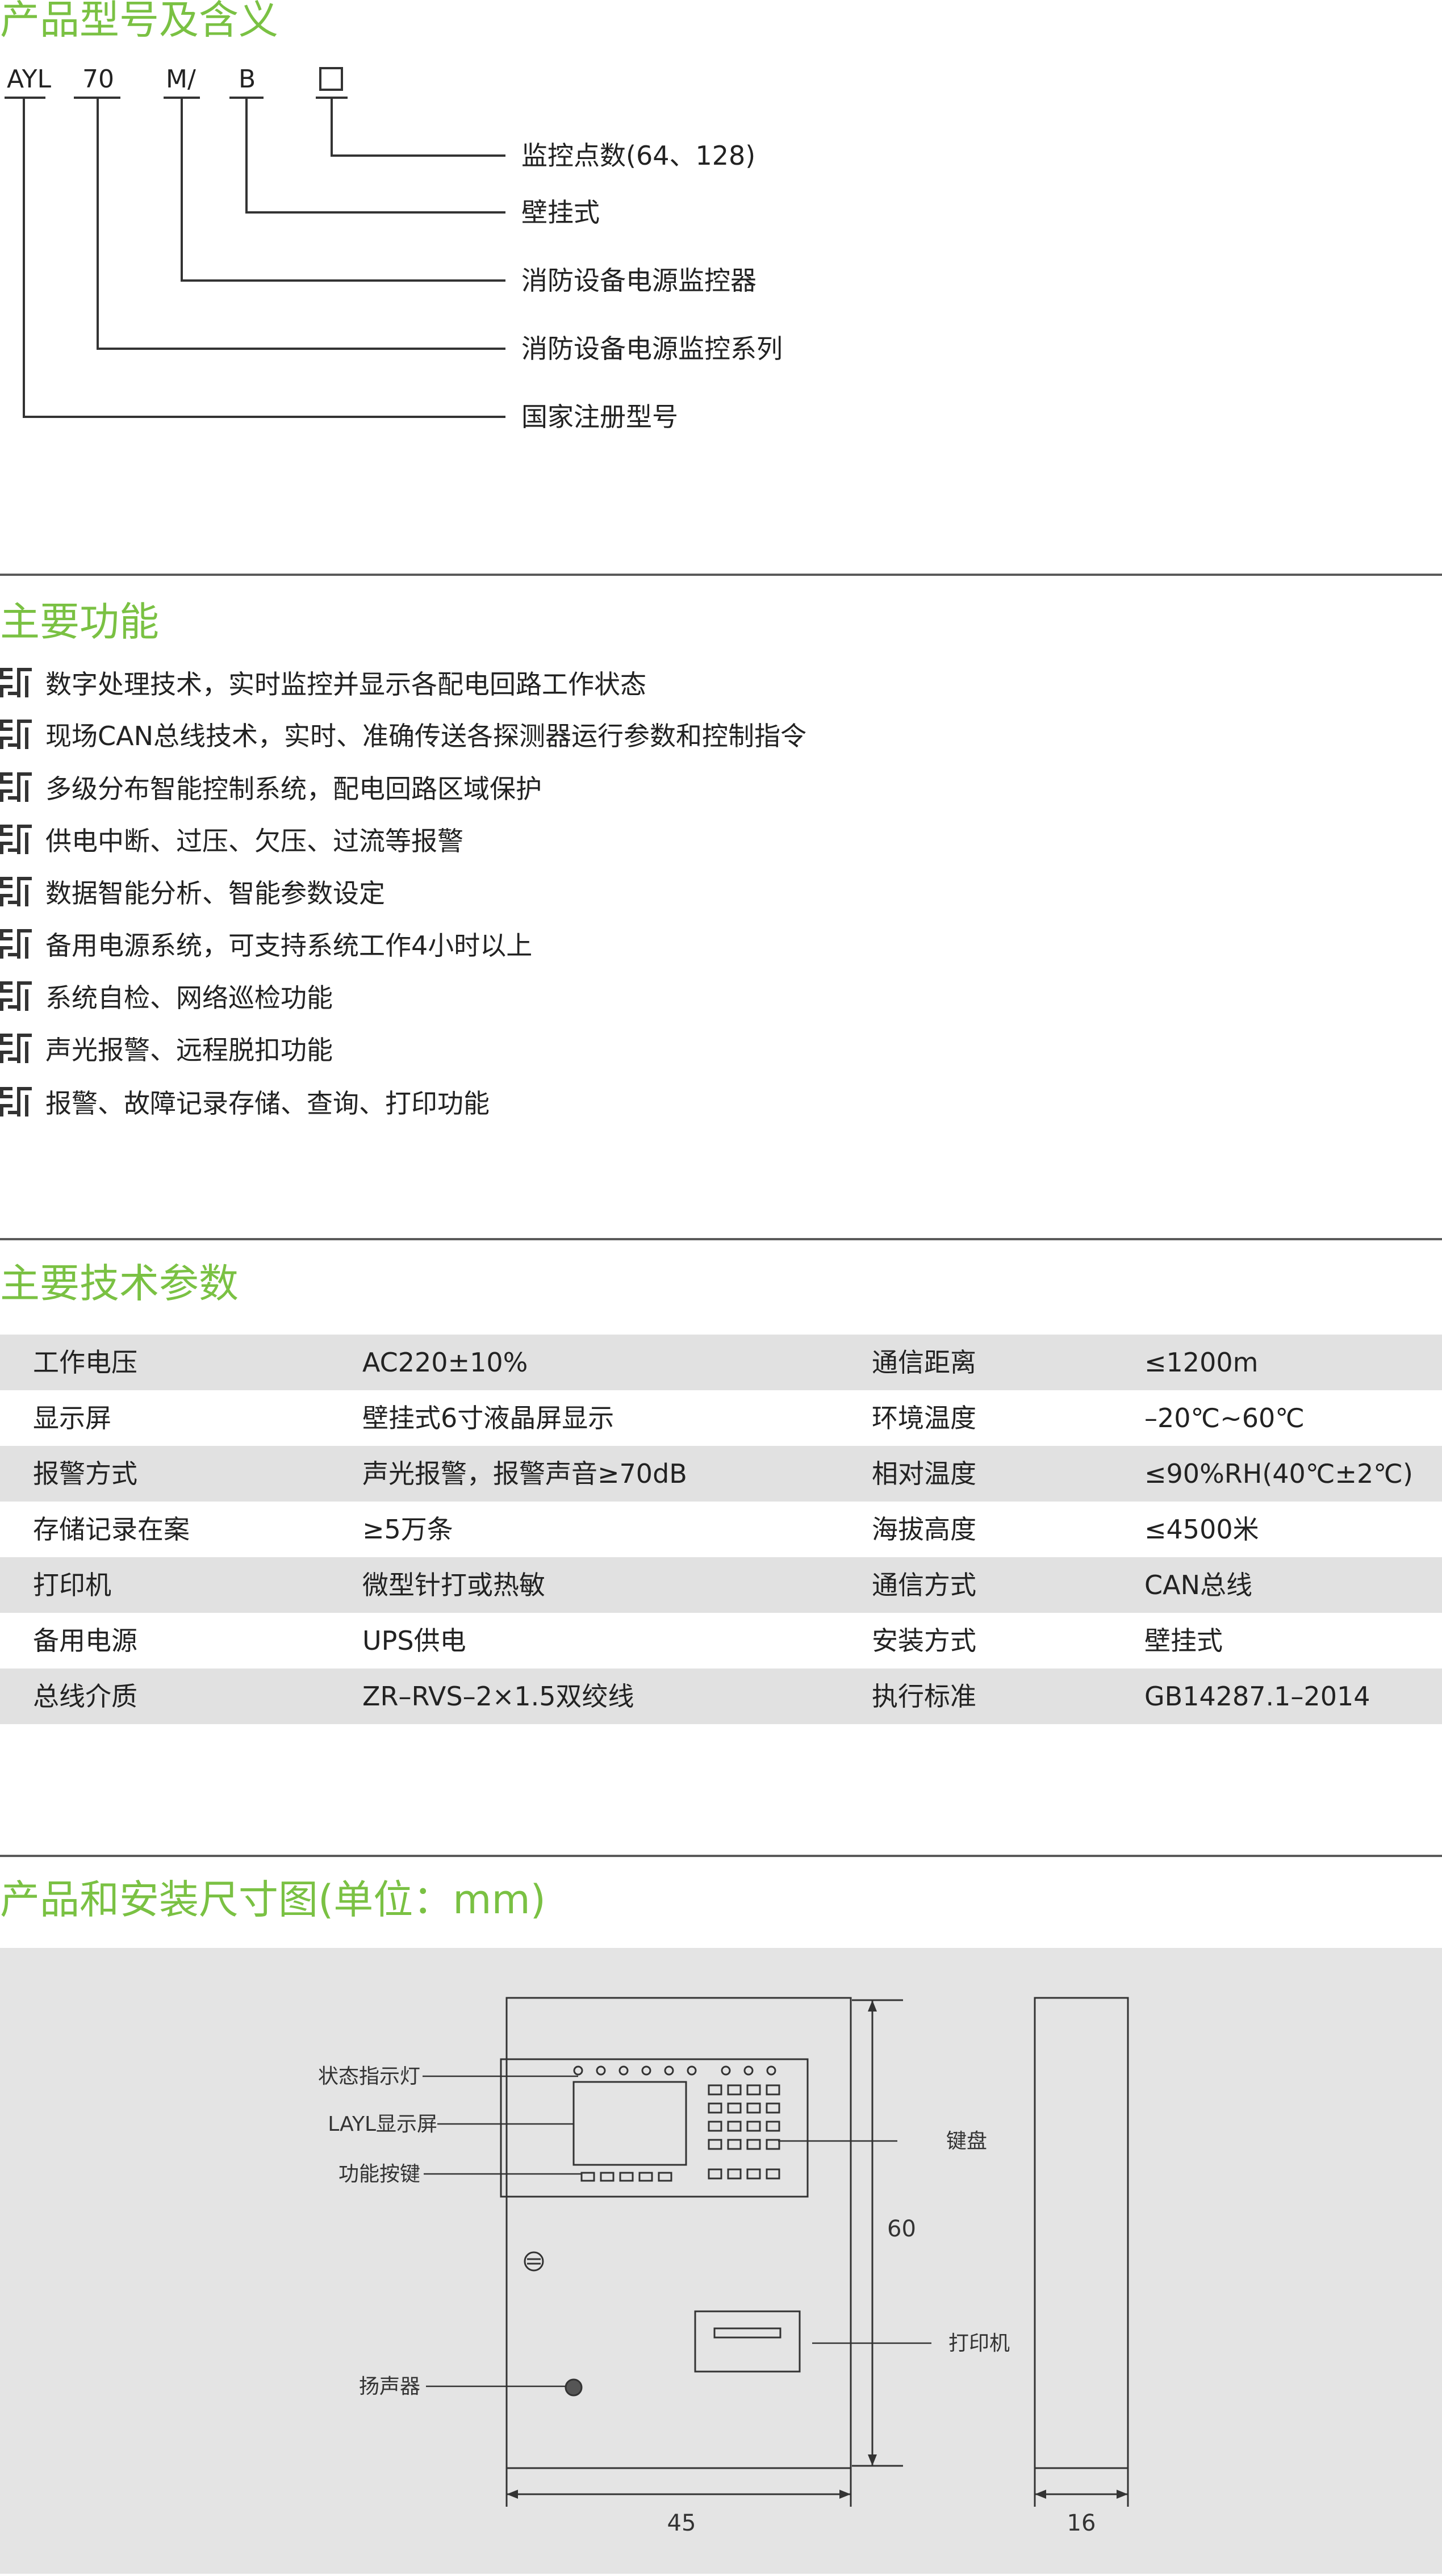 This screenshot has height=2576, width=1442. Describe the element at coordinates (189, 997) in the screenshot. I see `feature-text: 系统自检、网络巡检功能` at that location.